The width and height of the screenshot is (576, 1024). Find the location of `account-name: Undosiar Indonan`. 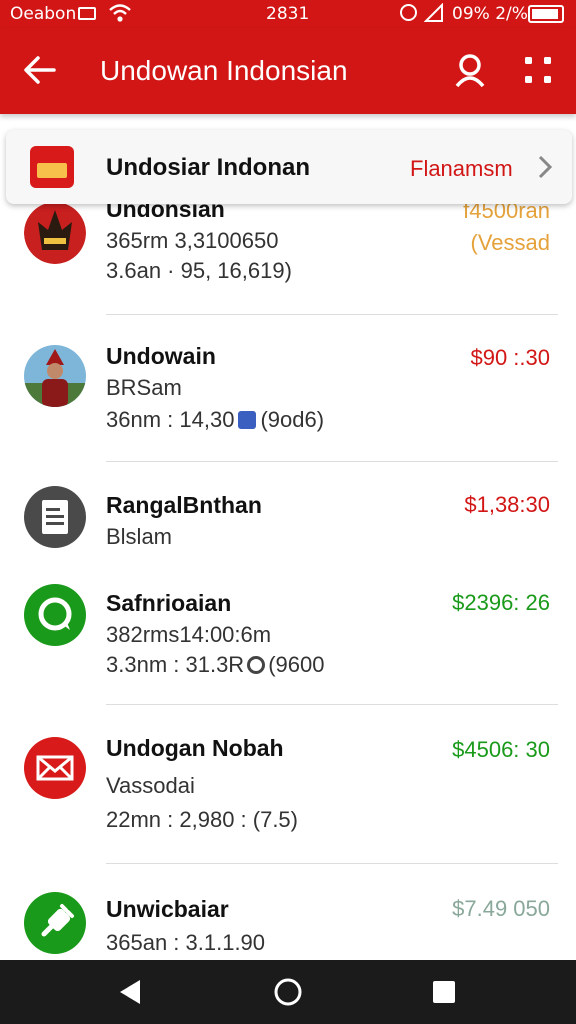

account-name: Undosiar Indonan is located at coordinates (208, 167).